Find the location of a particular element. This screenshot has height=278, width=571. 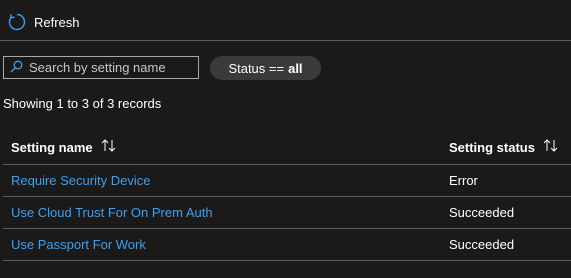

status-filter-pill: Status == all is located at coordinates (265, 68).